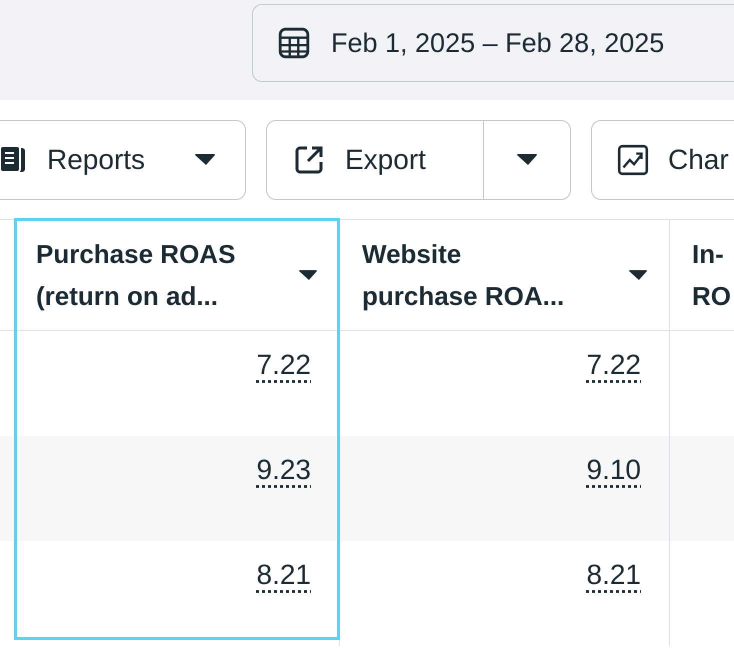 Image resolution: width=734 pixels, height=650 pixels. Describe the element at coordinates (633, 159) in the screenshot. I see `line-chart-icon` at that location.